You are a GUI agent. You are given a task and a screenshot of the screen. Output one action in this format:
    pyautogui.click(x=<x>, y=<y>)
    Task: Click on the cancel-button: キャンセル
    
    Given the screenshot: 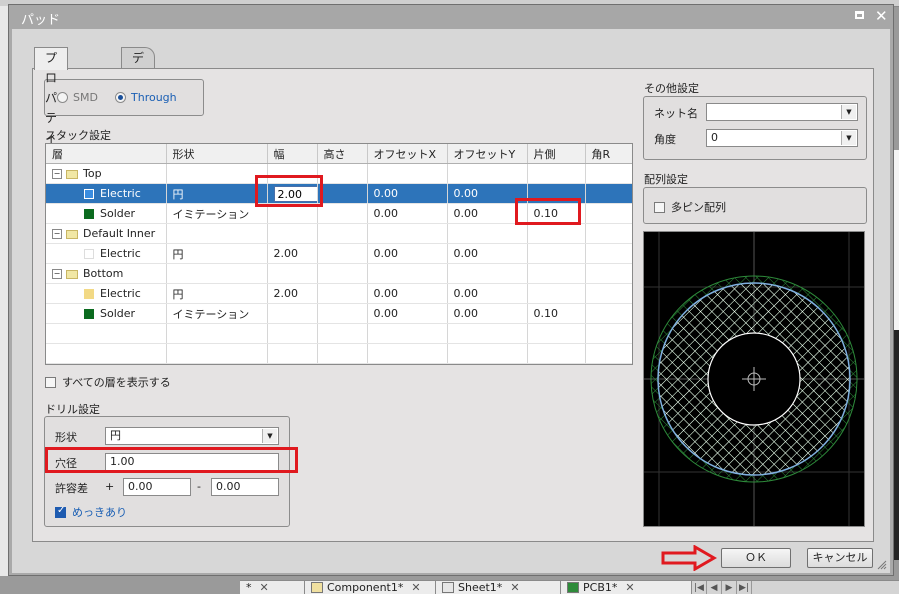 What is the action you would take?
    pyautogui.click(x=840, y=558)
    